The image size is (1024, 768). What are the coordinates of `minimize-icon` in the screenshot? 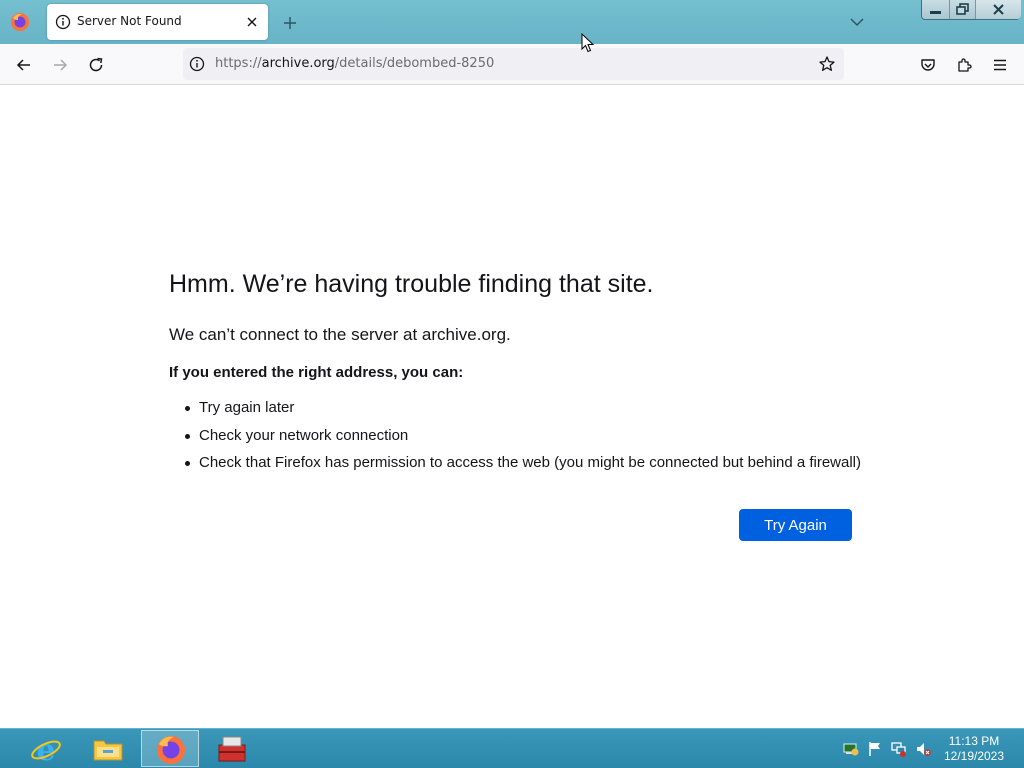 It's located at (935, 12).